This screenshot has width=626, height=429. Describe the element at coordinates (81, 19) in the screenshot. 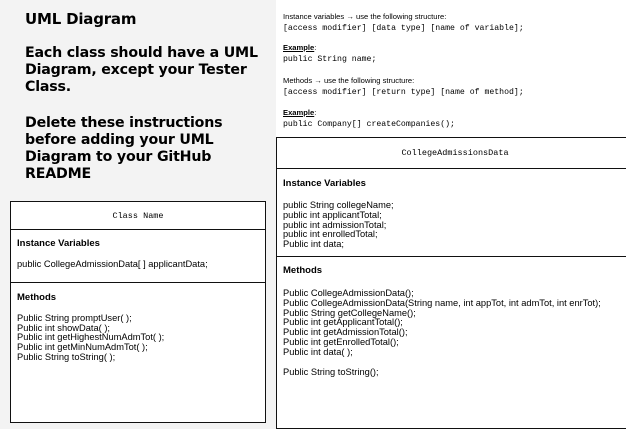

I see `page-title: UML Diagram` at that location.